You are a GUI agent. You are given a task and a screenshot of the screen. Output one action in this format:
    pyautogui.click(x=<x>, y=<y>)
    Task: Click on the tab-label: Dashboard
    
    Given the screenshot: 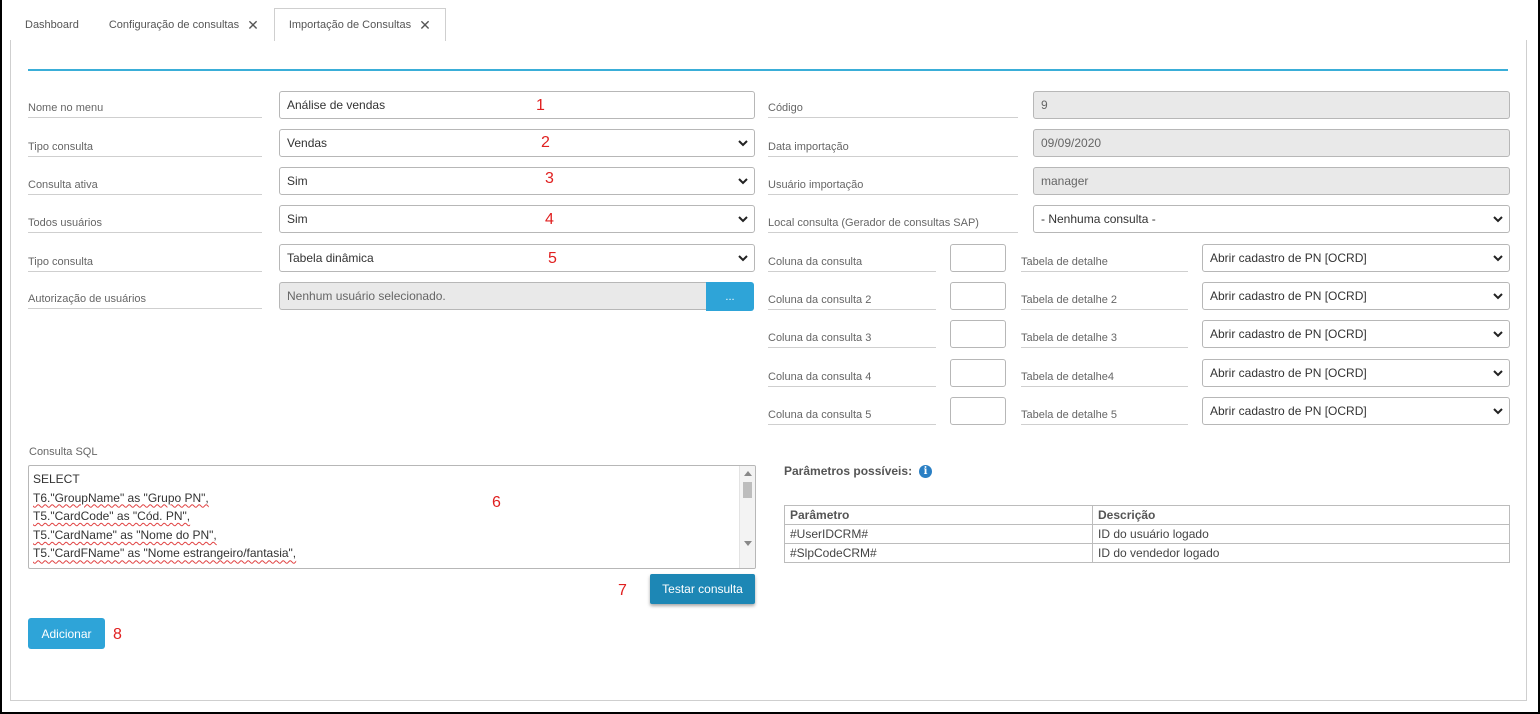 What is the action you would take?
    pyautogui.click(x=52, y=24)
    